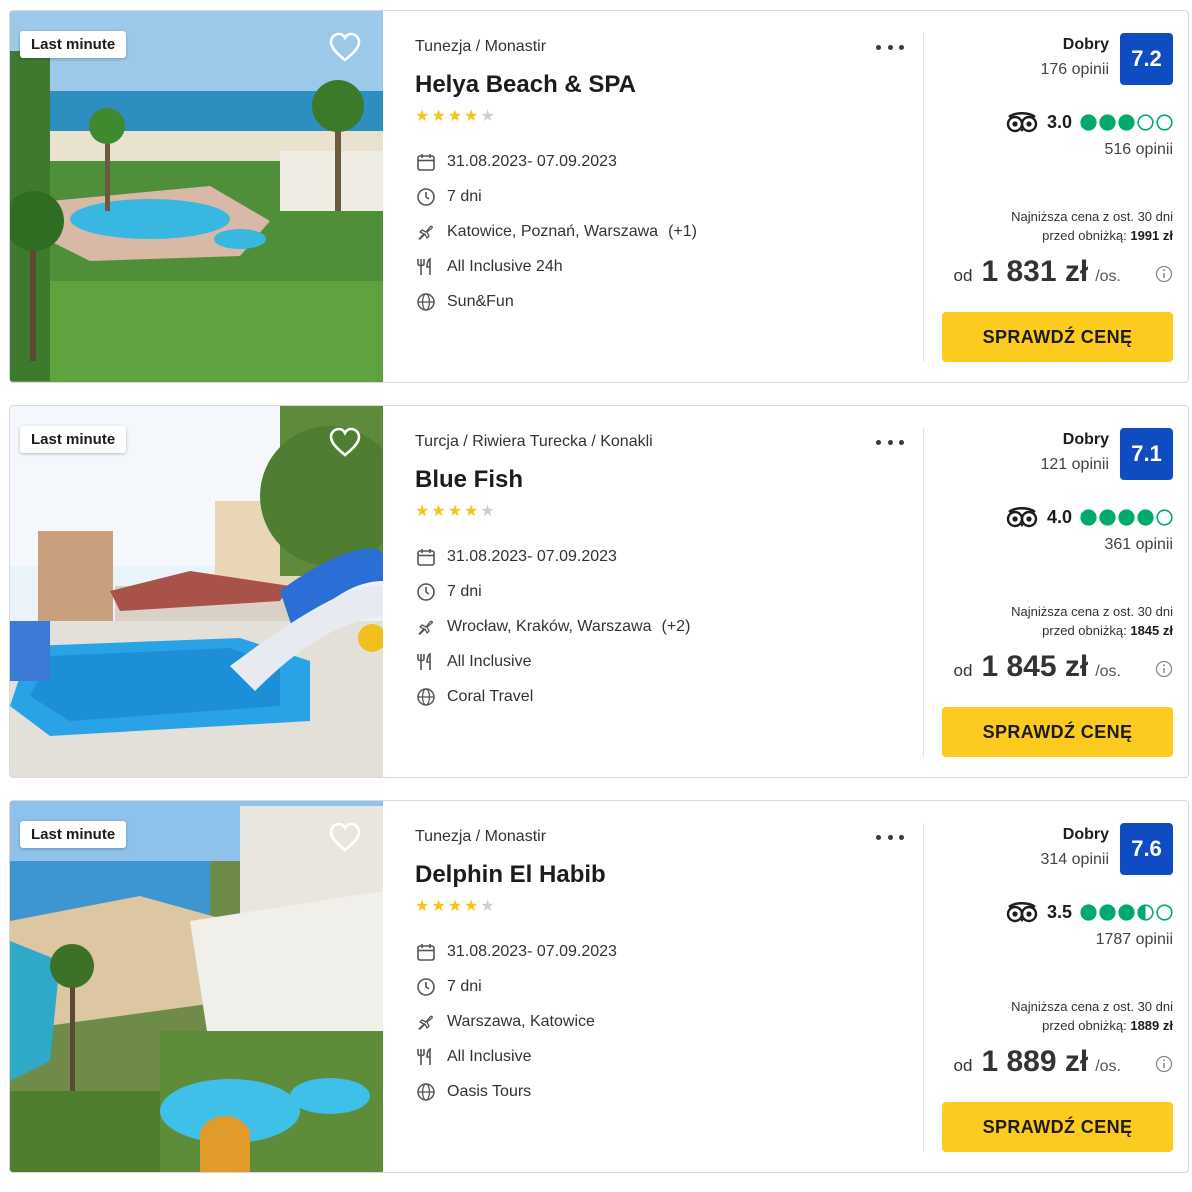 The height and width of the screenshot is (1192, 1192). What do you see at coordinates (1075, 465) in the screenshot?
I see `rating-count: 121 opinii` at bounding box center [1075, 465].